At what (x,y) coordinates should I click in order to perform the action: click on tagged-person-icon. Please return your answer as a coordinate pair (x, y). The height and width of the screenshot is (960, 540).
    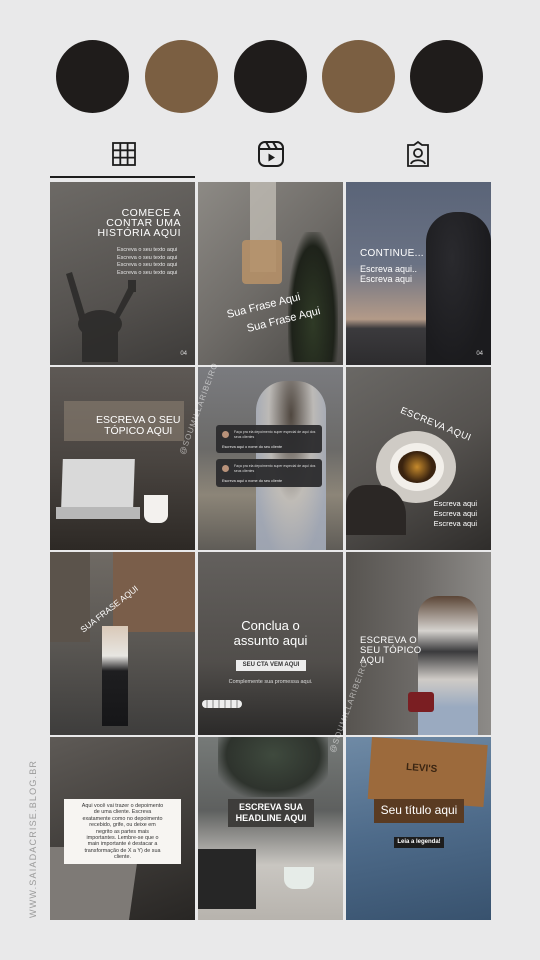
    Looking at the image, I should click on (417, 153).